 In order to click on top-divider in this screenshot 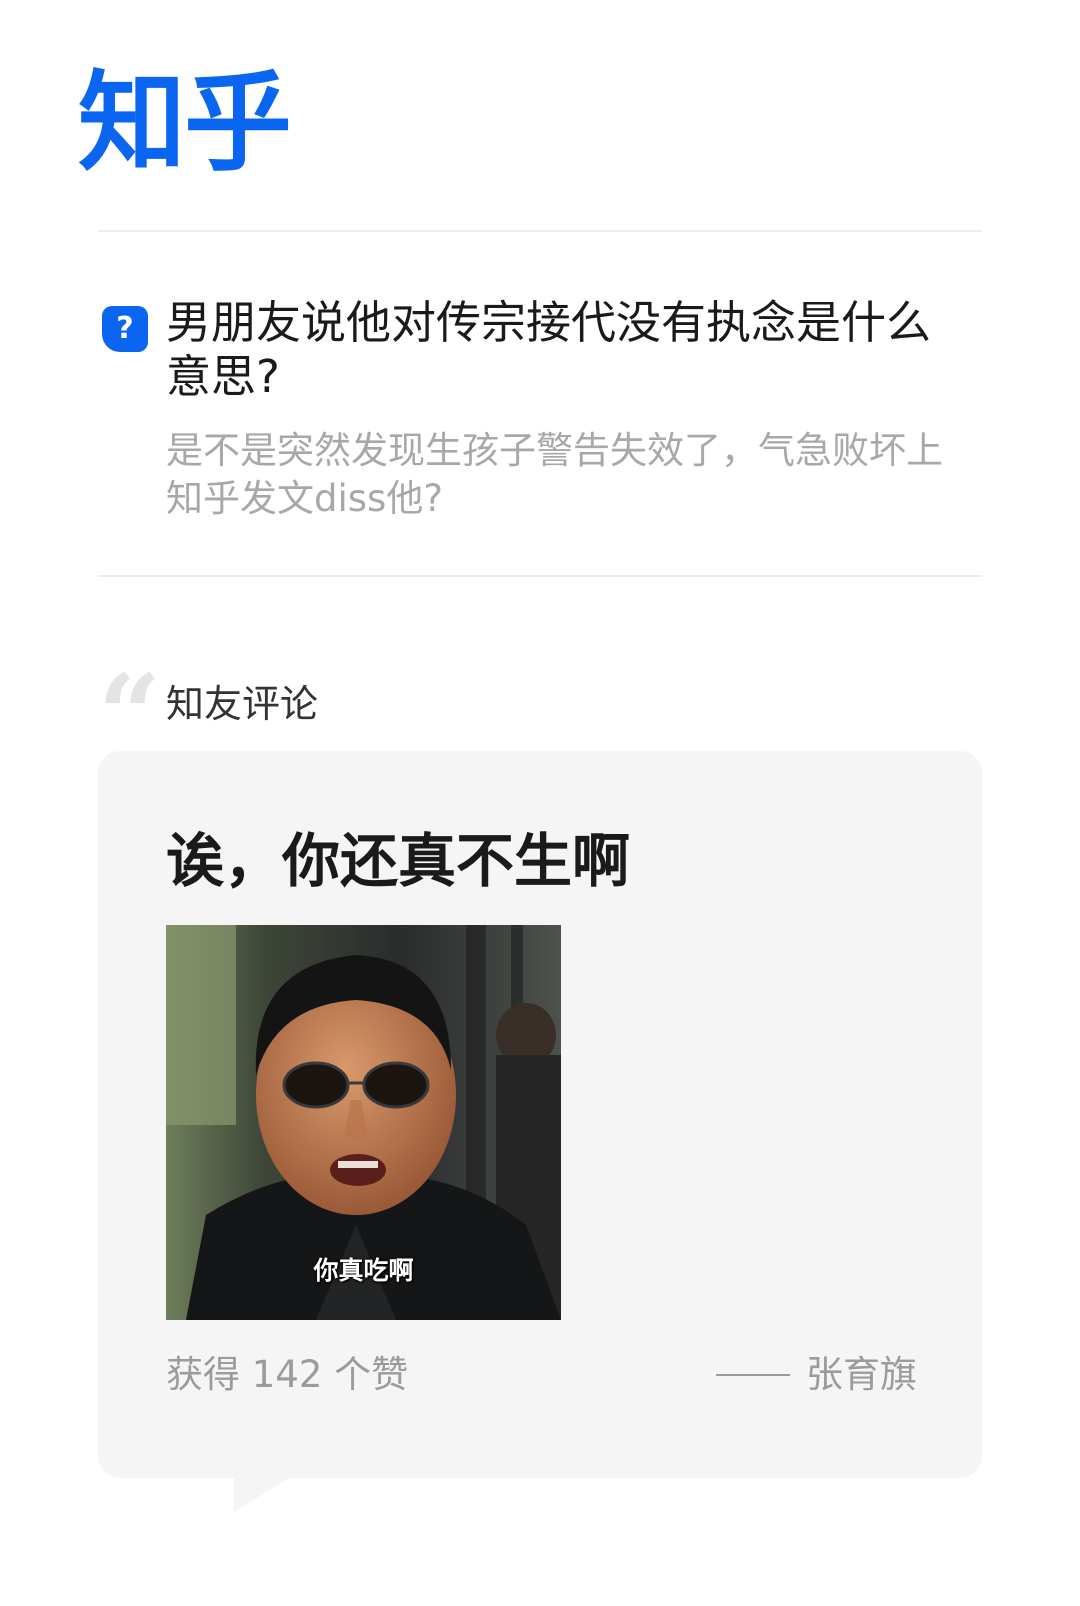, I will do `click(540, 231)`.